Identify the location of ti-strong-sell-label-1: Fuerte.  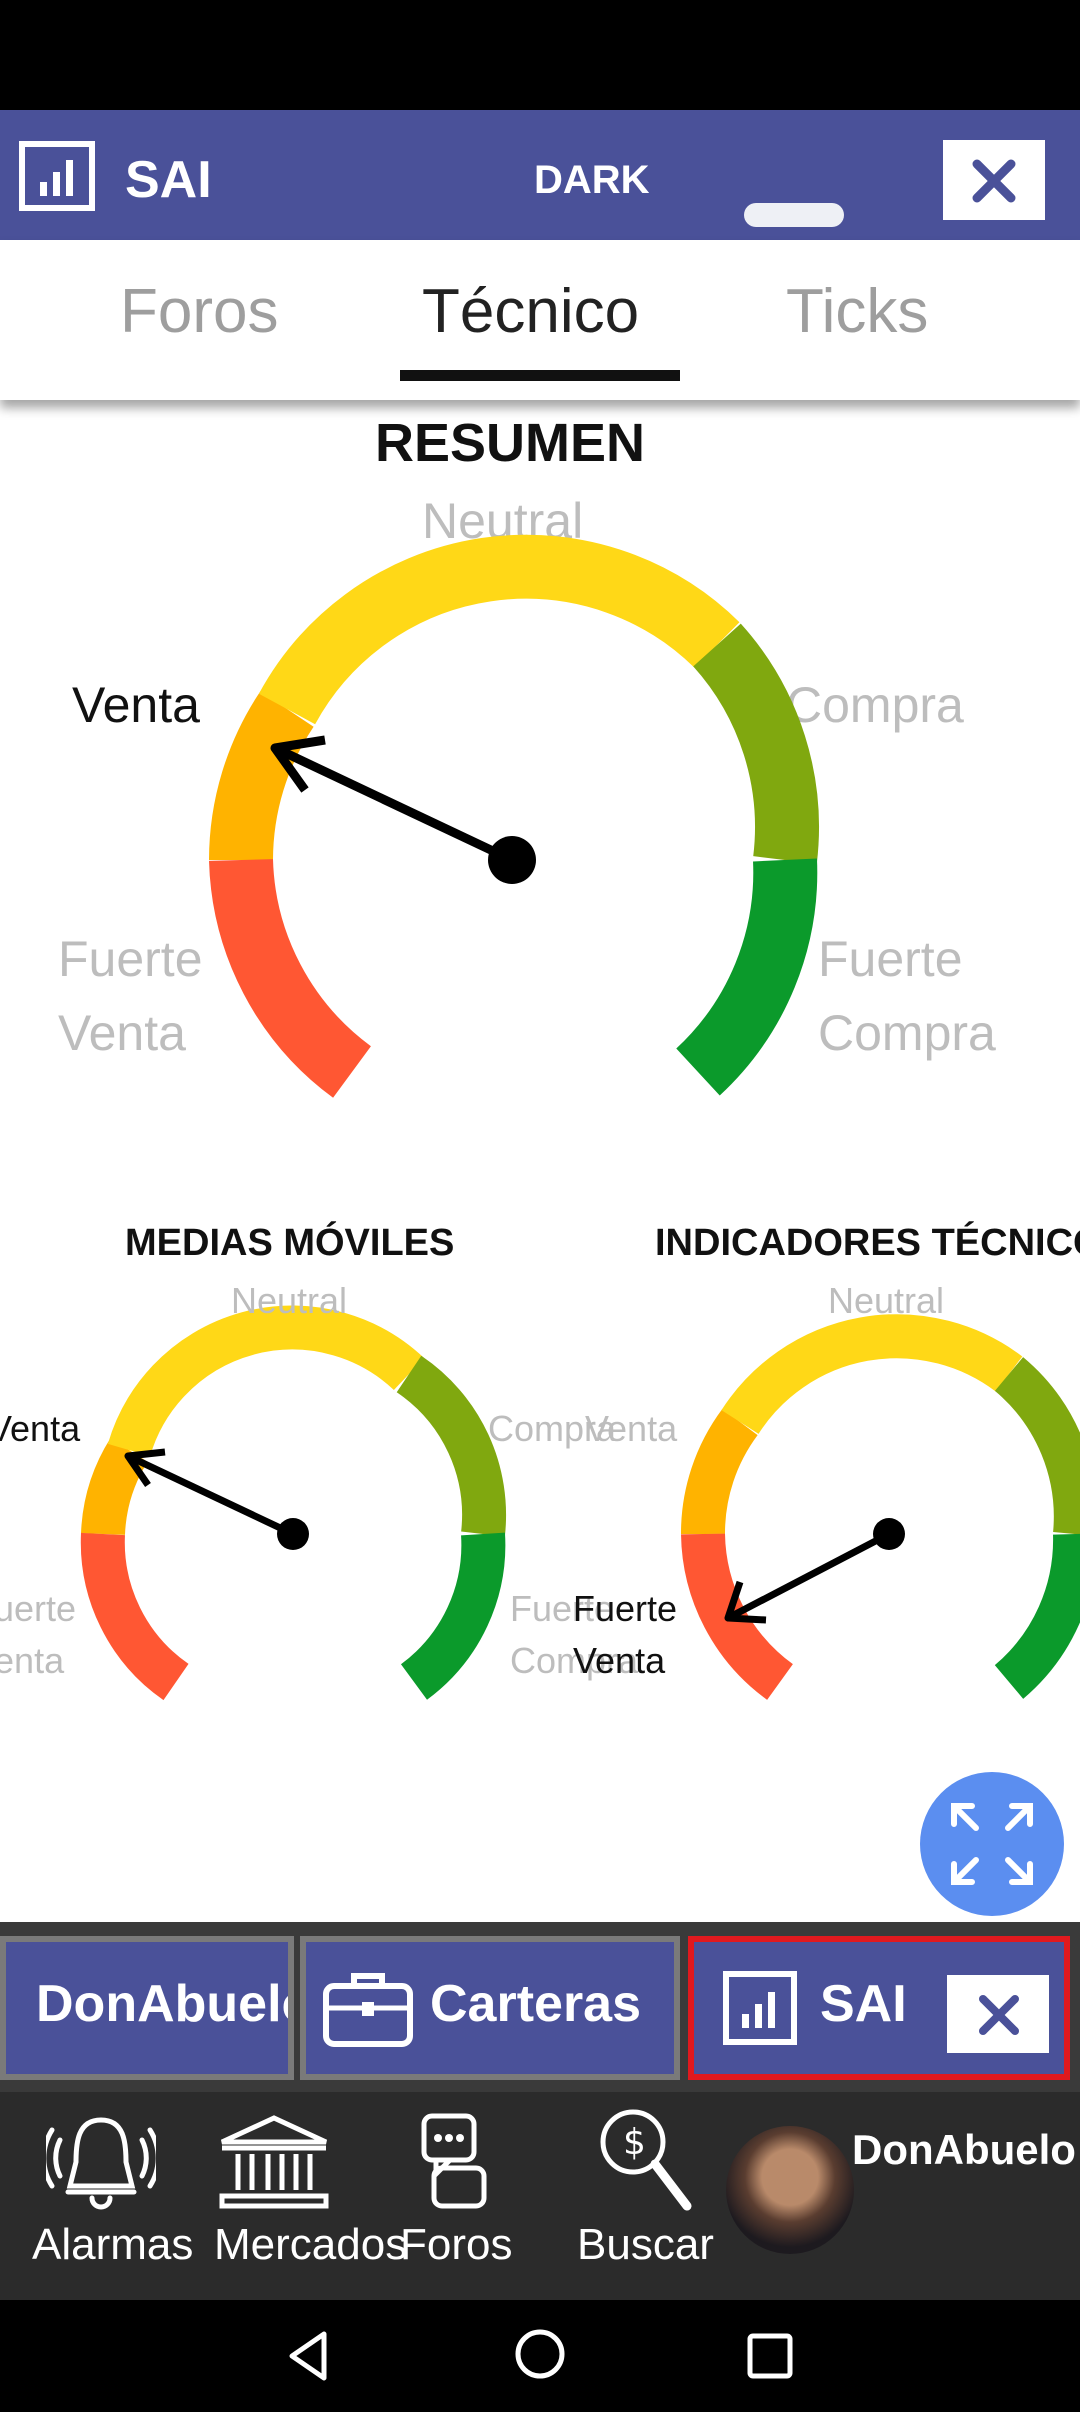
(625, 1608).